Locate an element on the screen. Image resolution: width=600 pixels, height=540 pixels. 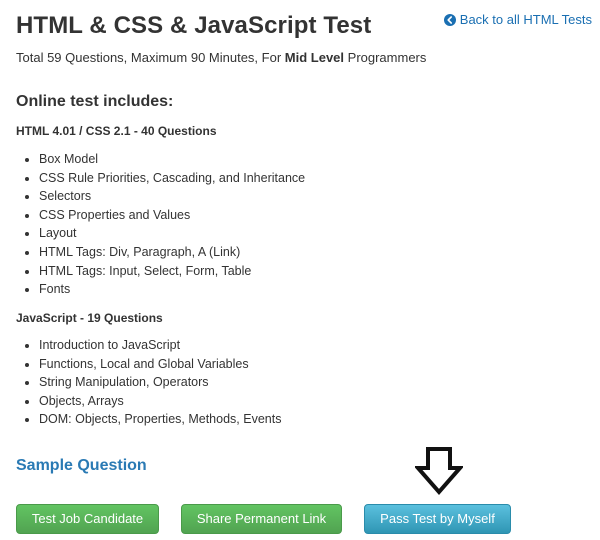
list-item: Layout is located at coordinates (164, 233).